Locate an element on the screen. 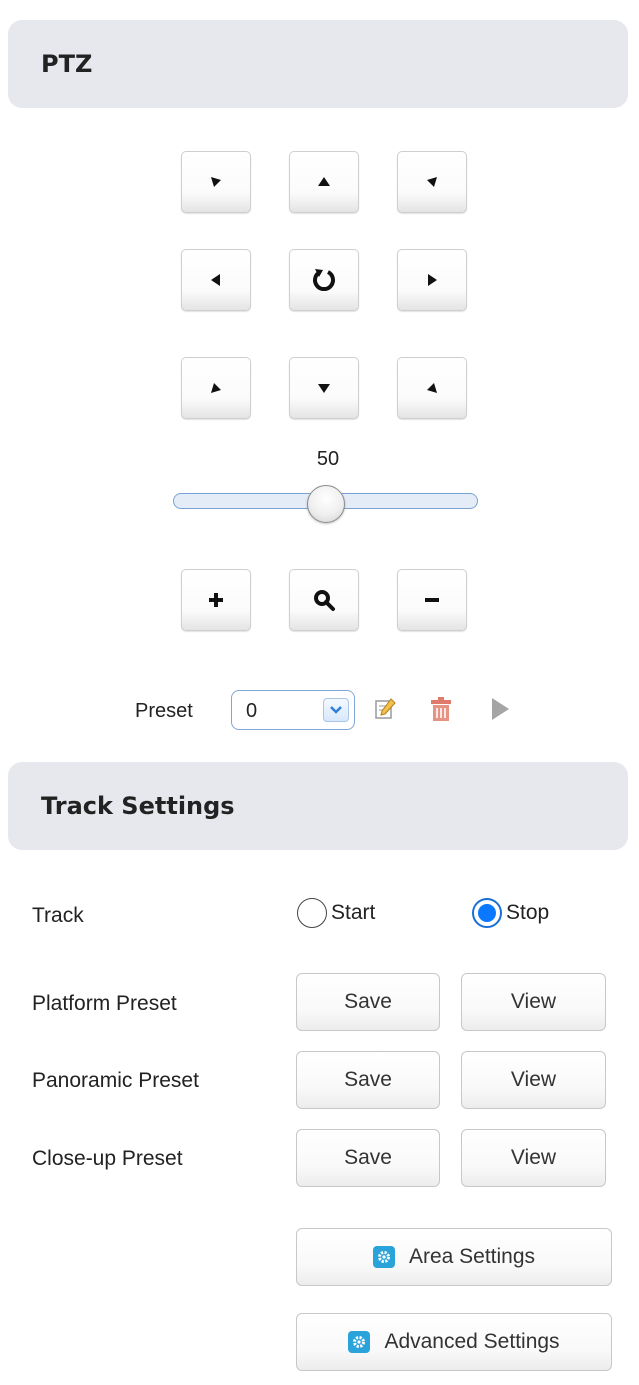 This screenshot has height=1385, width=639. platform-preset-save-button: Save is located at coordinates (368, 1002).